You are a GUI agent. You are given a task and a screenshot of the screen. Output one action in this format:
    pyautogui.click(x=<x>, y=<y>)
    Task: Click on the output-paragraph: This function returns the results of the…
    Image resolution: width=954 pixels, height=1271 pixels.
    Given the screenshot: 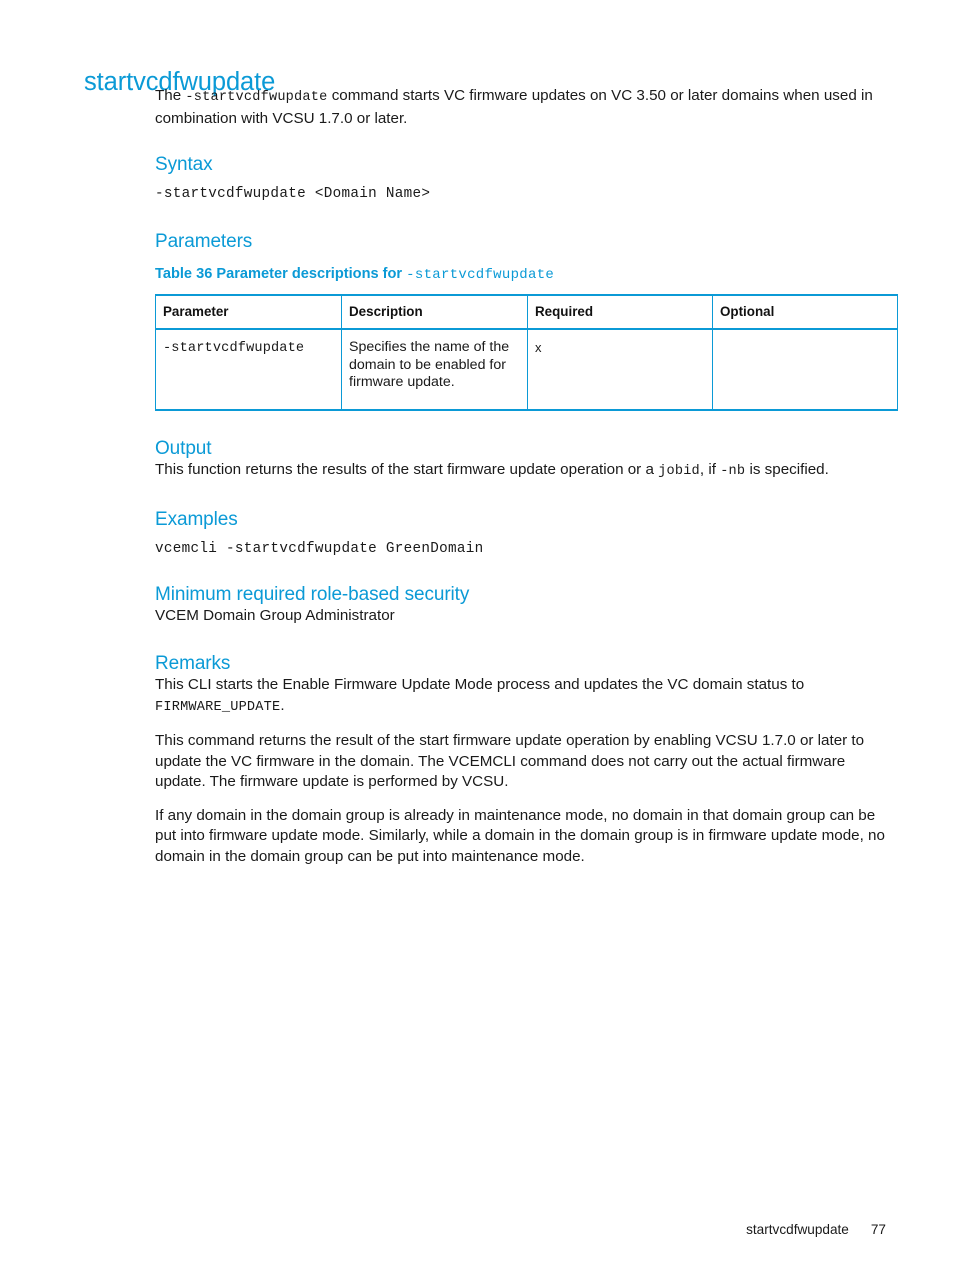 What is the action you would take?
    pyautogui.click(x=526, y=471)
    